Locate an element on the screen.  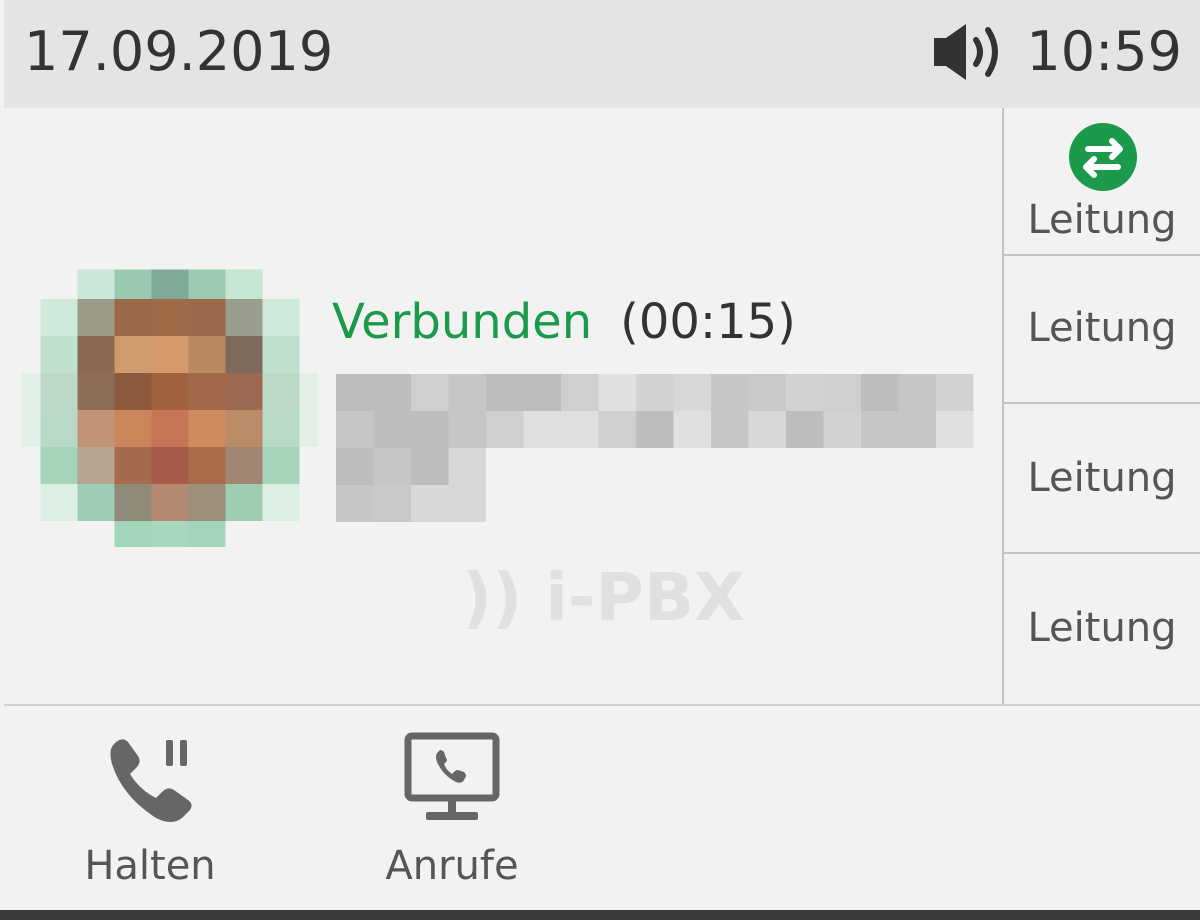
monitor-phone-icon is located at coordinates (452, 776).